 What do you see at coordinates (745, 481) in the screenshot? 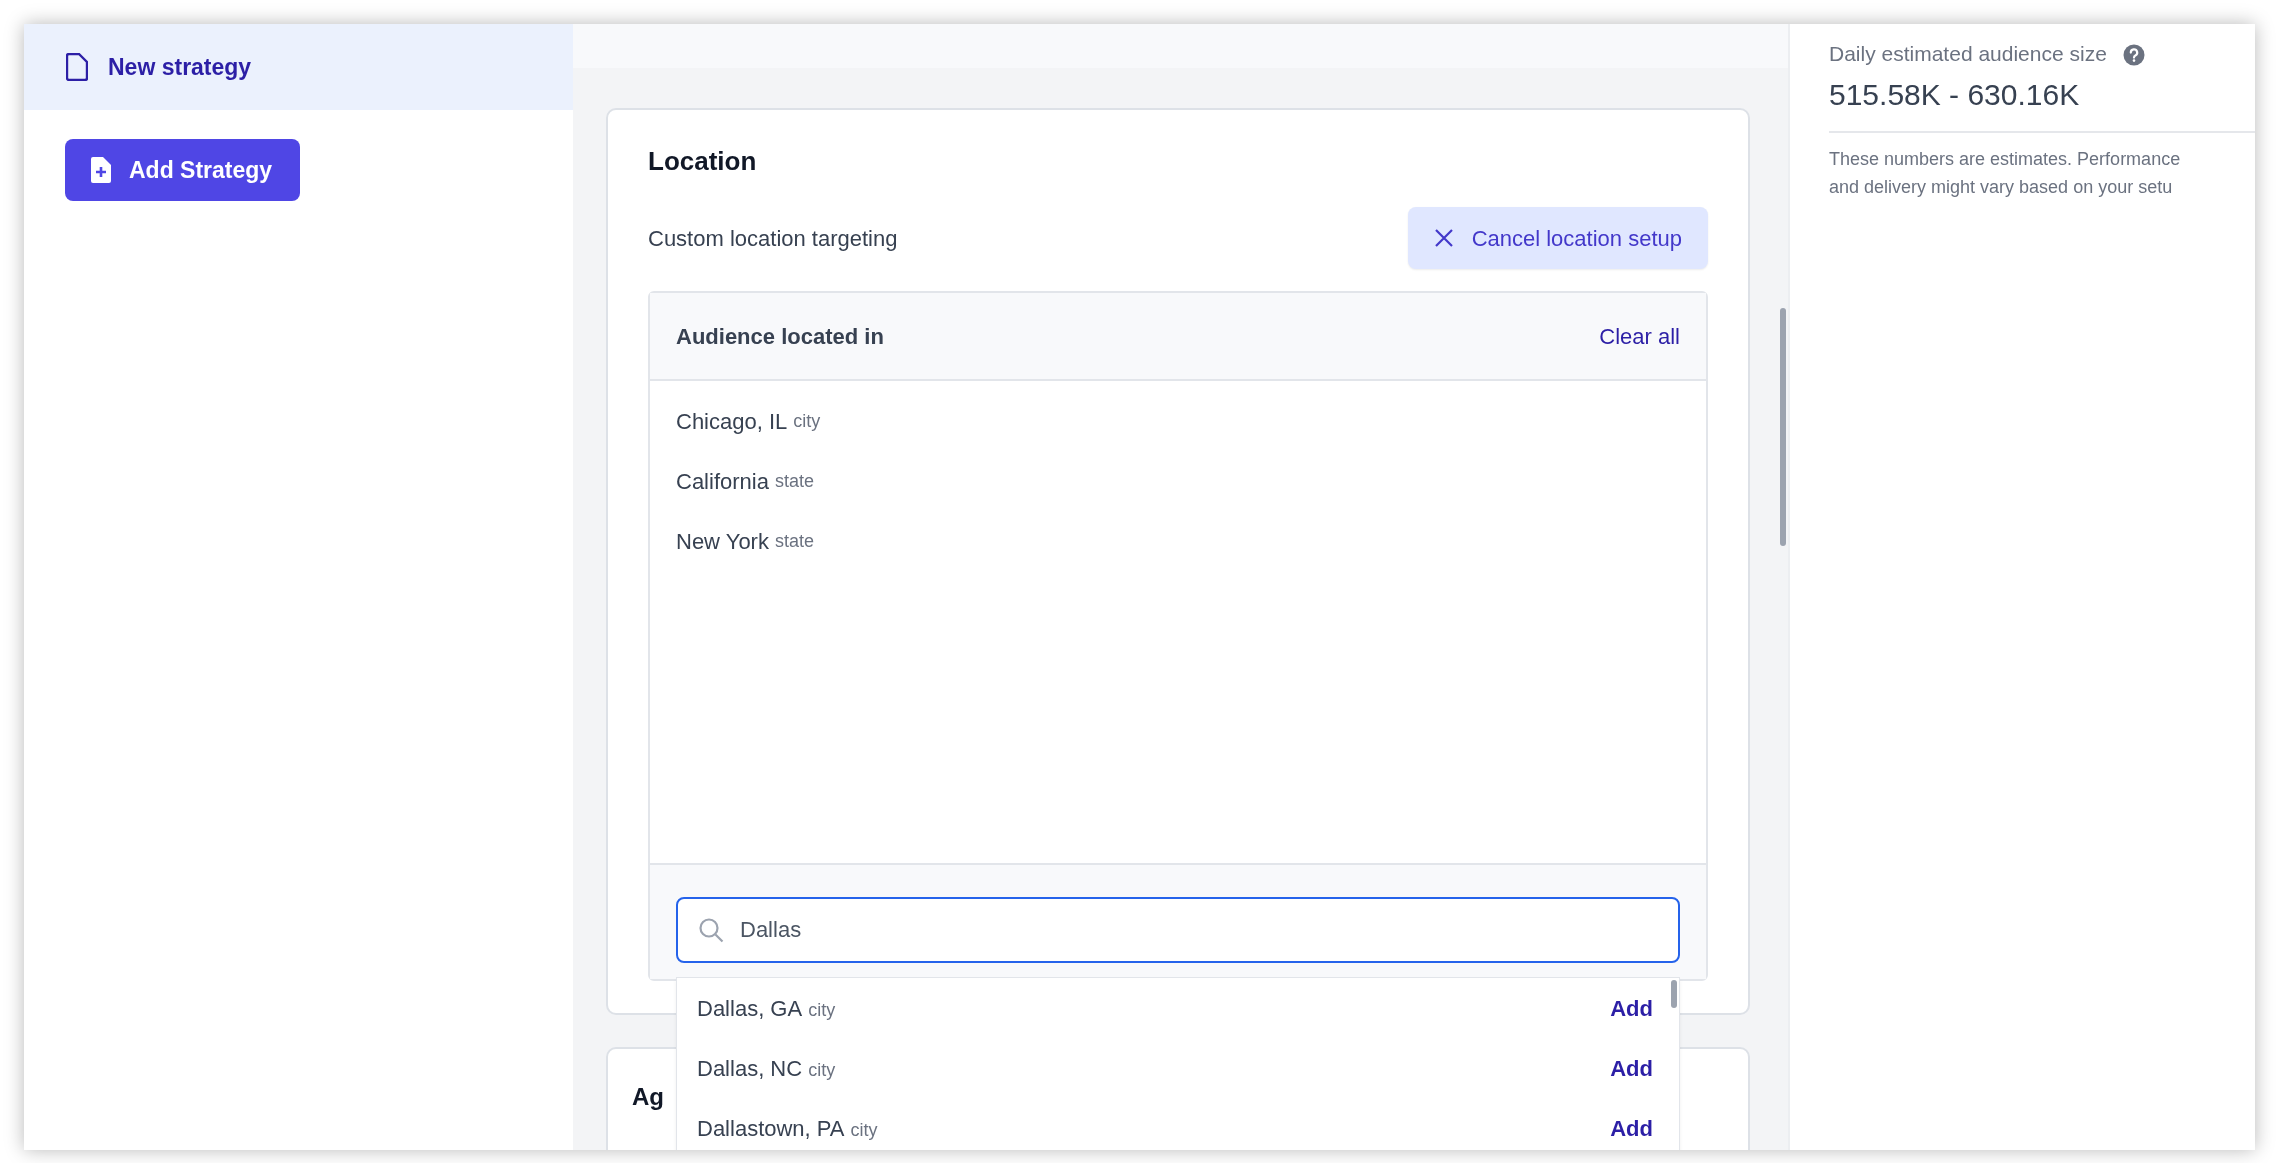
I see `location-item: California state` at bounding box center [745, 481].